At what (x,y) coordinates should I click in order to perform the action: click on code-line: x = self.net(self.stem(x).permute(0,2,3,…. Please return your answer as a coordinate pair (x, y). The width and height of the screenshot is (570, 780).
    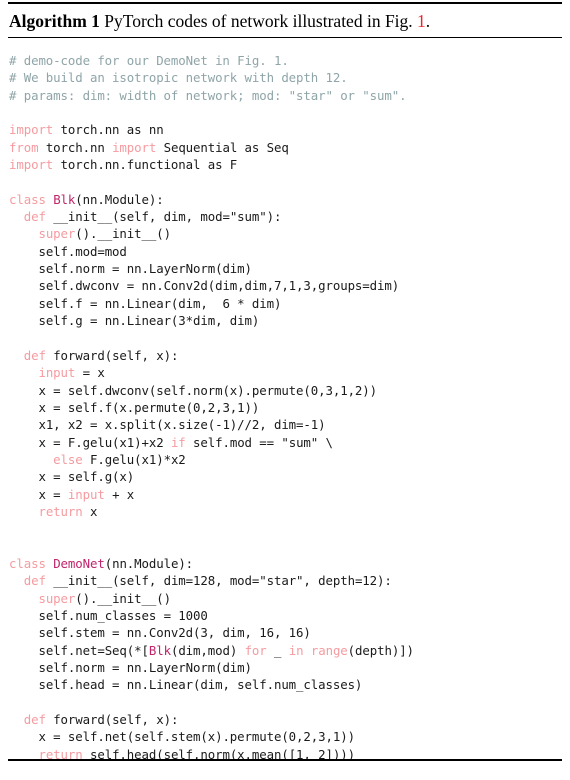
    Looking at the image, I should click on (287, 736).